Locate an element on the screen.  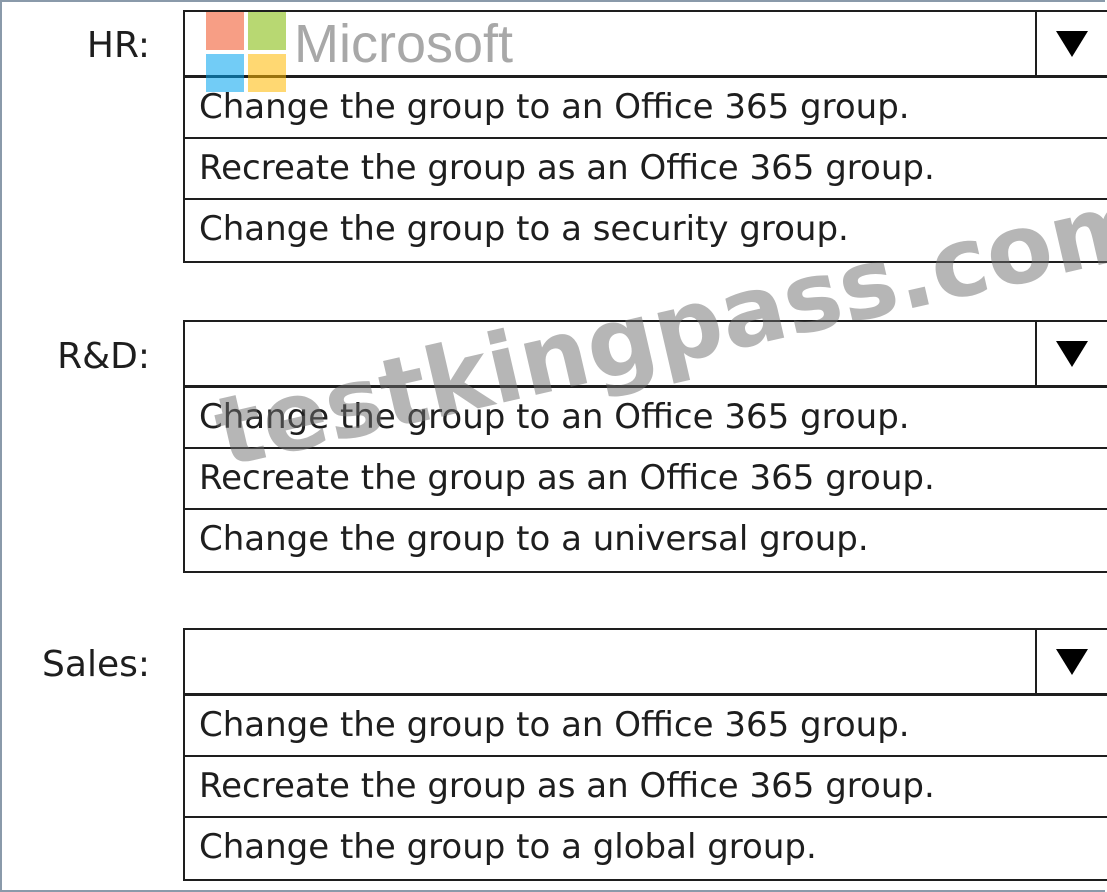
logo-blue-square is located at coordinates (225, 73).